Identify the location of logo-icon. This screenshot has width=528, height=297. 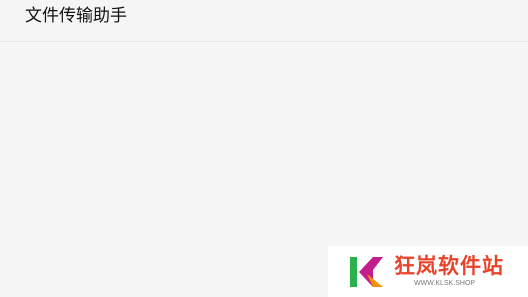
(366, 272).